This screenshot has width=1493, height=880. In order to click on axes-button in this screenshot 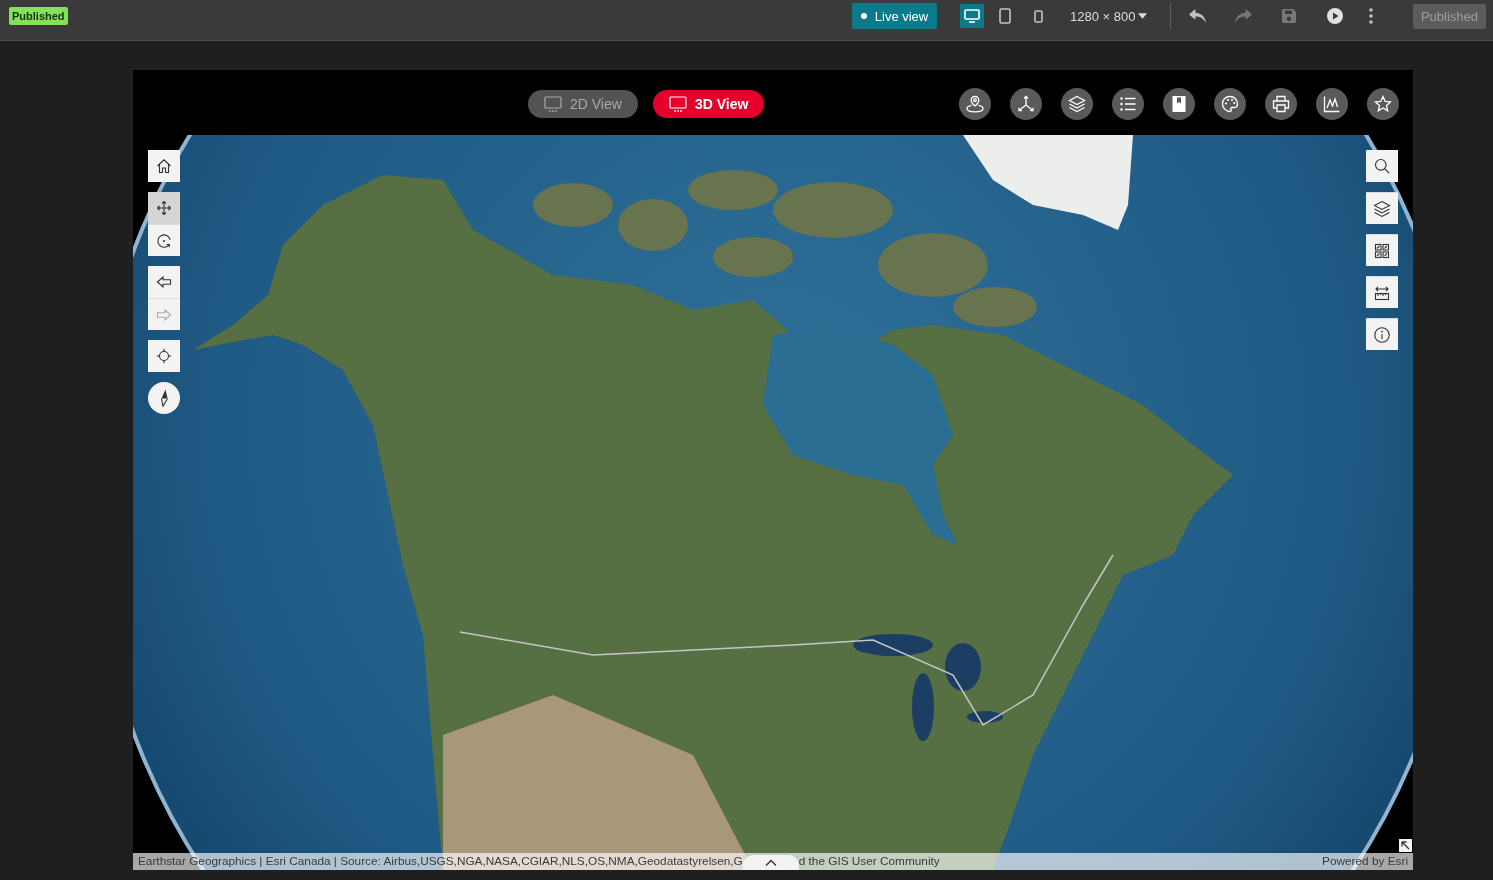, I will do `click(1026, 104)`.